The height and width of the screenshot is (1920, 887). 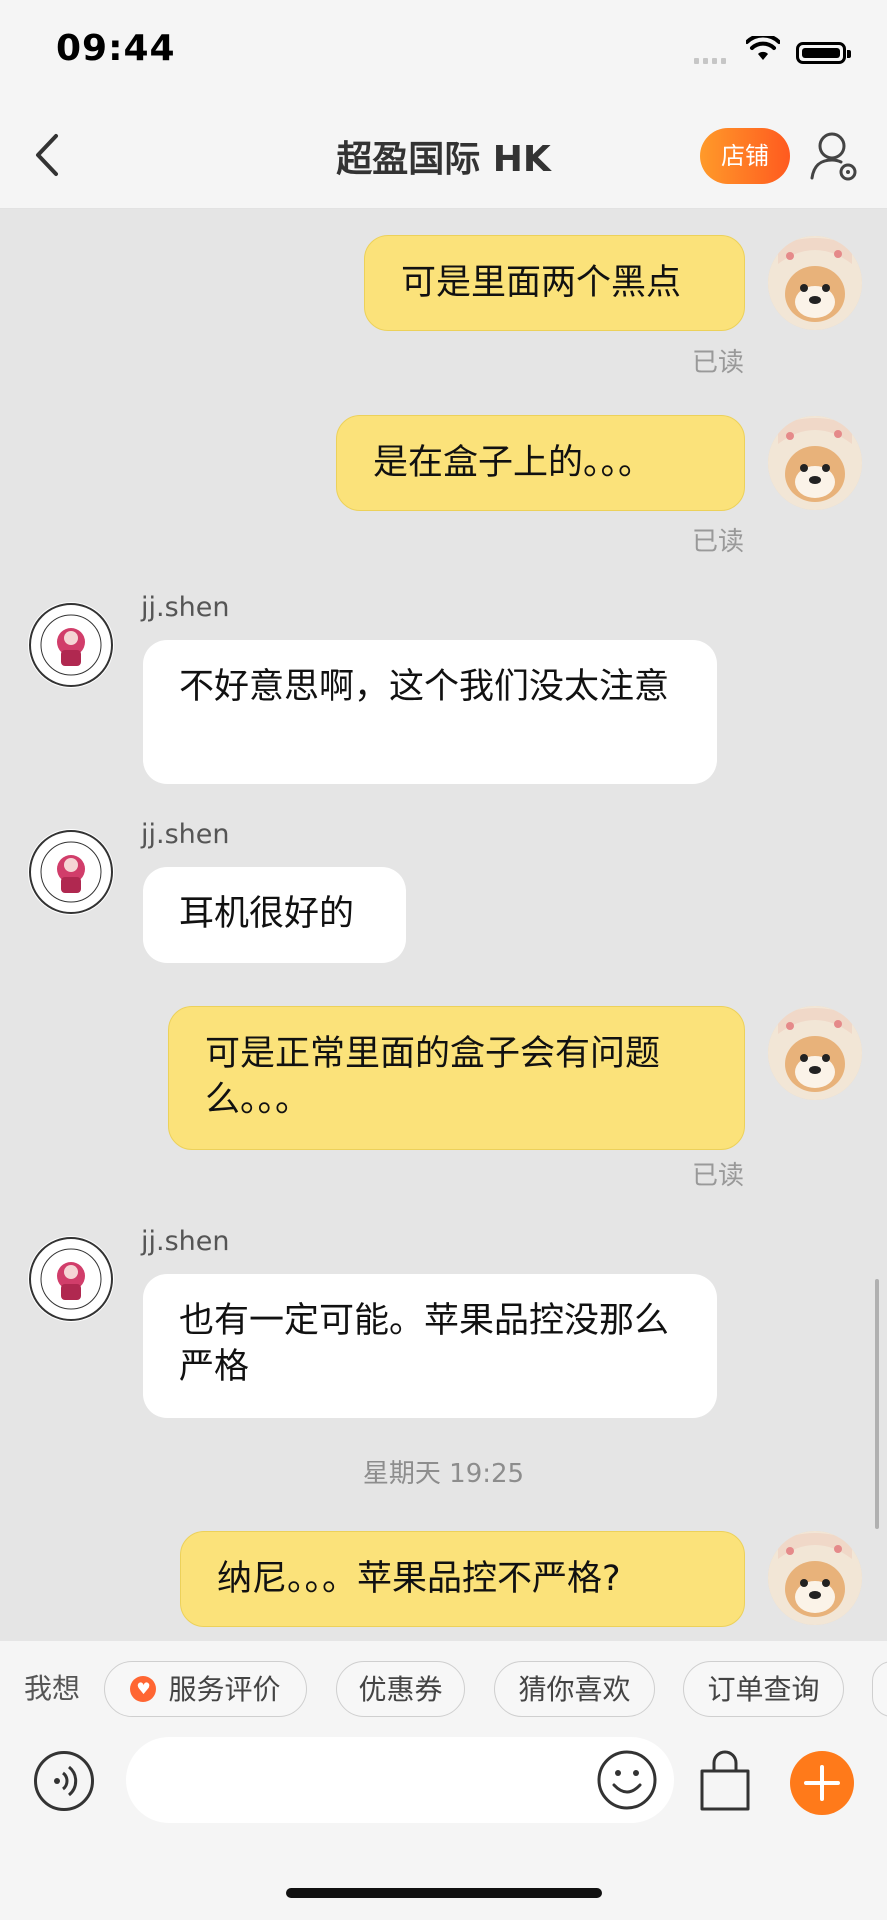 I want to click on chip-label: 猜你喜欢, so click(x=574, y=1689).